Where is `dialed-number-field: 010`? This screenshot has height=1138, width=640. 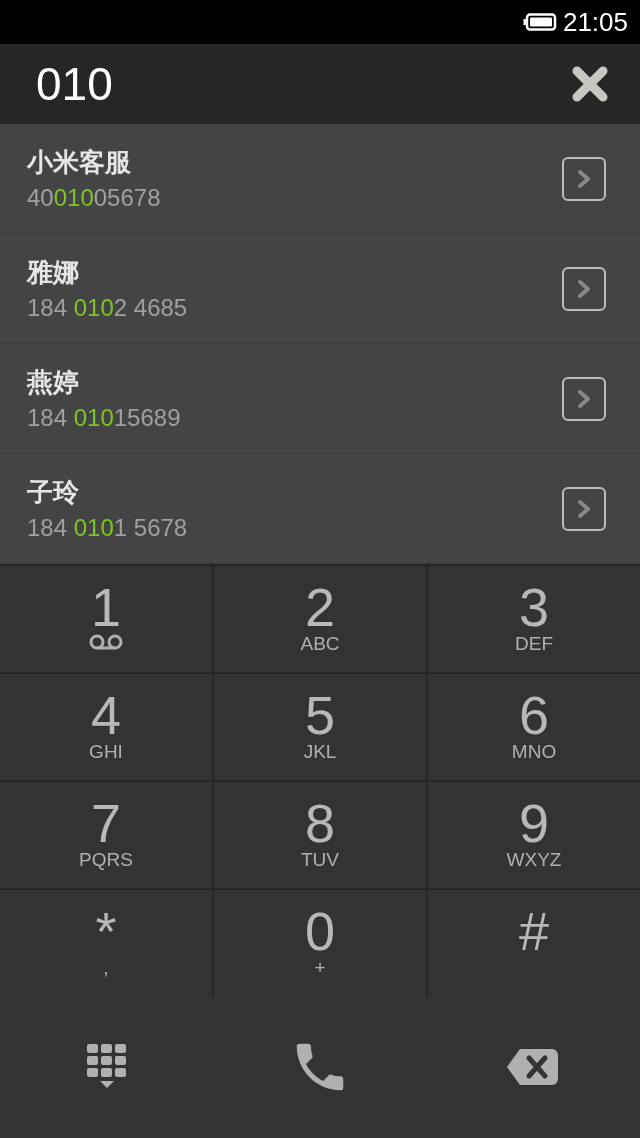 dialed-number-field: 010 is located at coordinates (74, 84).